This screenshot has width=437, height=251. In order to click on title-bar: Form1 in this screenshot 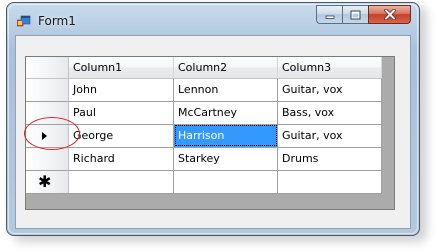, I will do `click(213, 19)`.